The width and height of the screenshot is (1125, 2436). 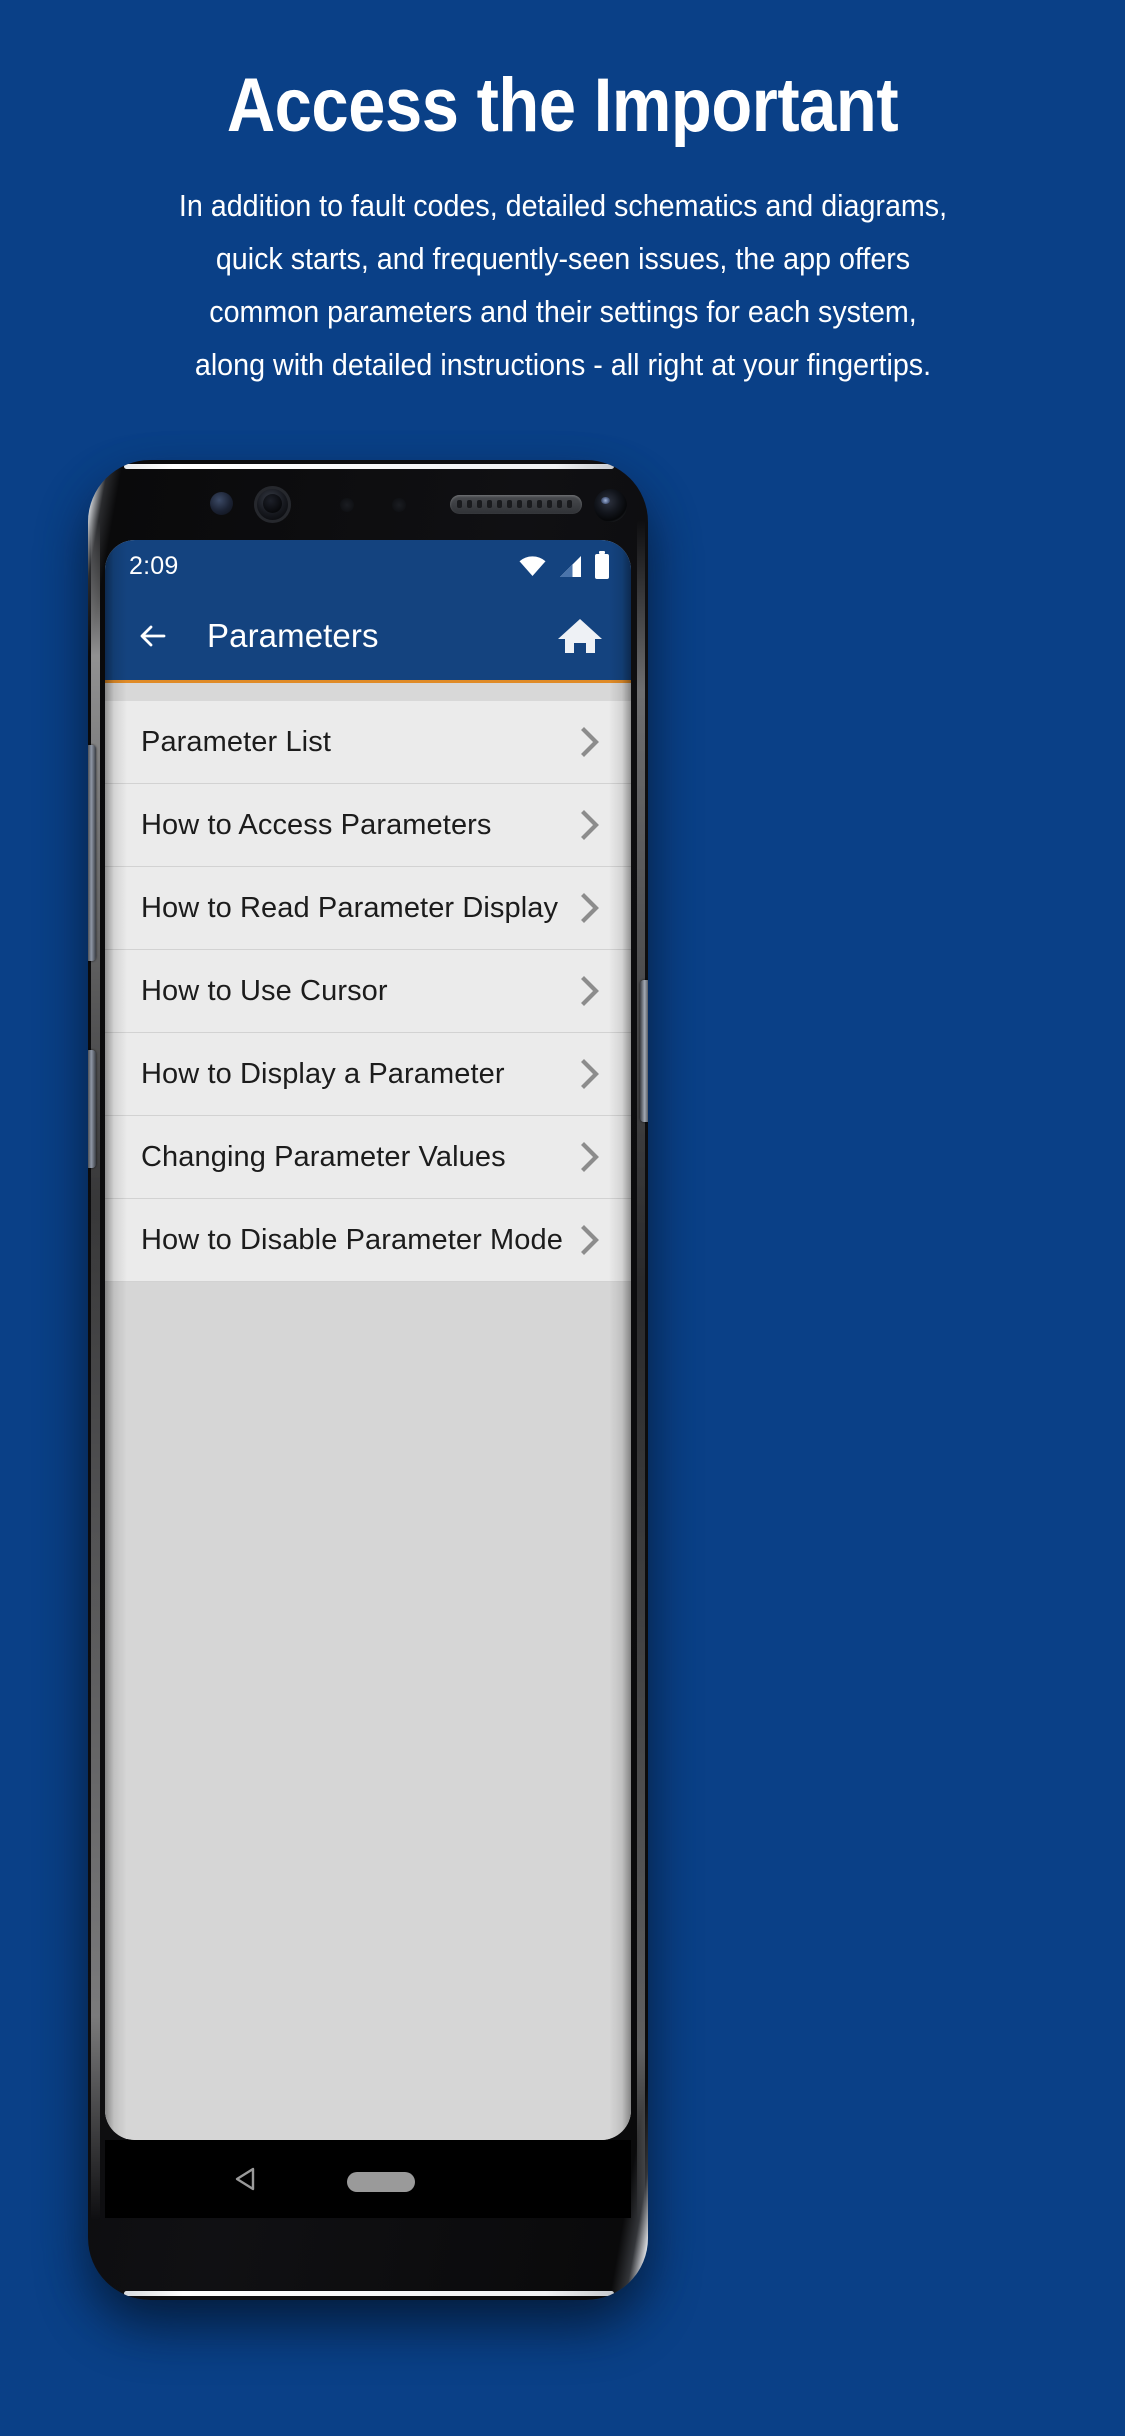 I want to click on list-item: Changing Parameter Values, so click(x=368, y=1157).